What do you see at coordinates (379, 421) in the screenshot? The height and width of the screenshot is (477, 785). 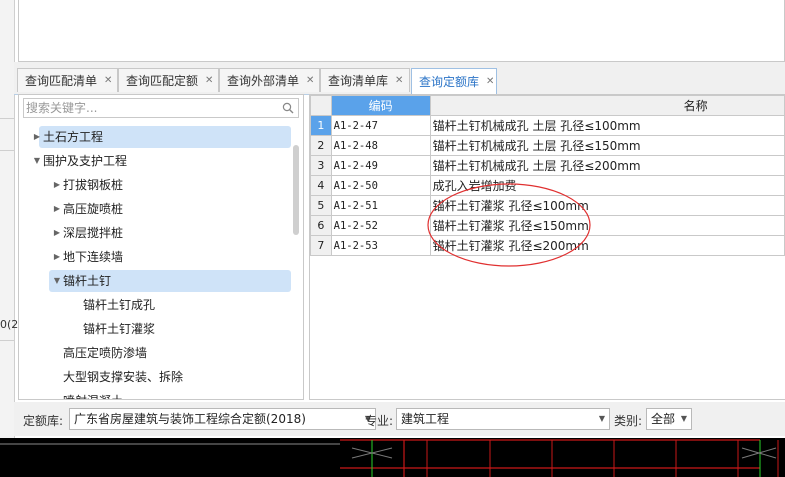 I see `major-label: 专业:` at bounding box center [379, 421].